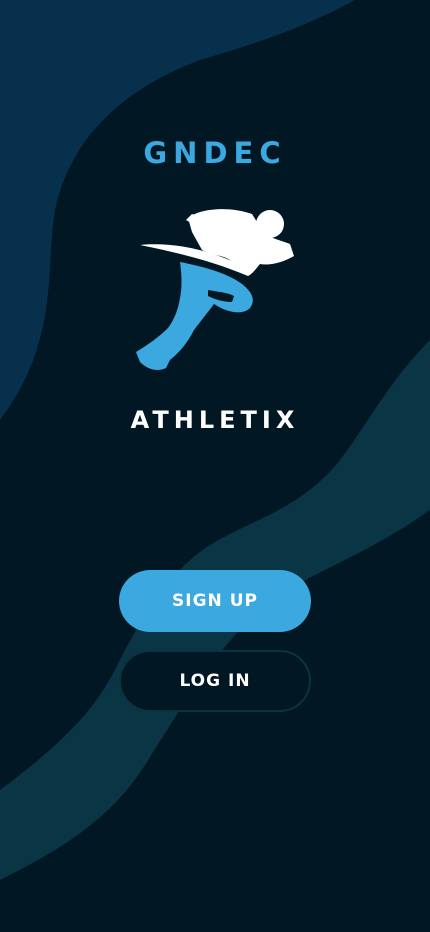 The width and height of the screenshot is (430, 932). I want to click on log-in-button: LOG IN, so click(215, 681).